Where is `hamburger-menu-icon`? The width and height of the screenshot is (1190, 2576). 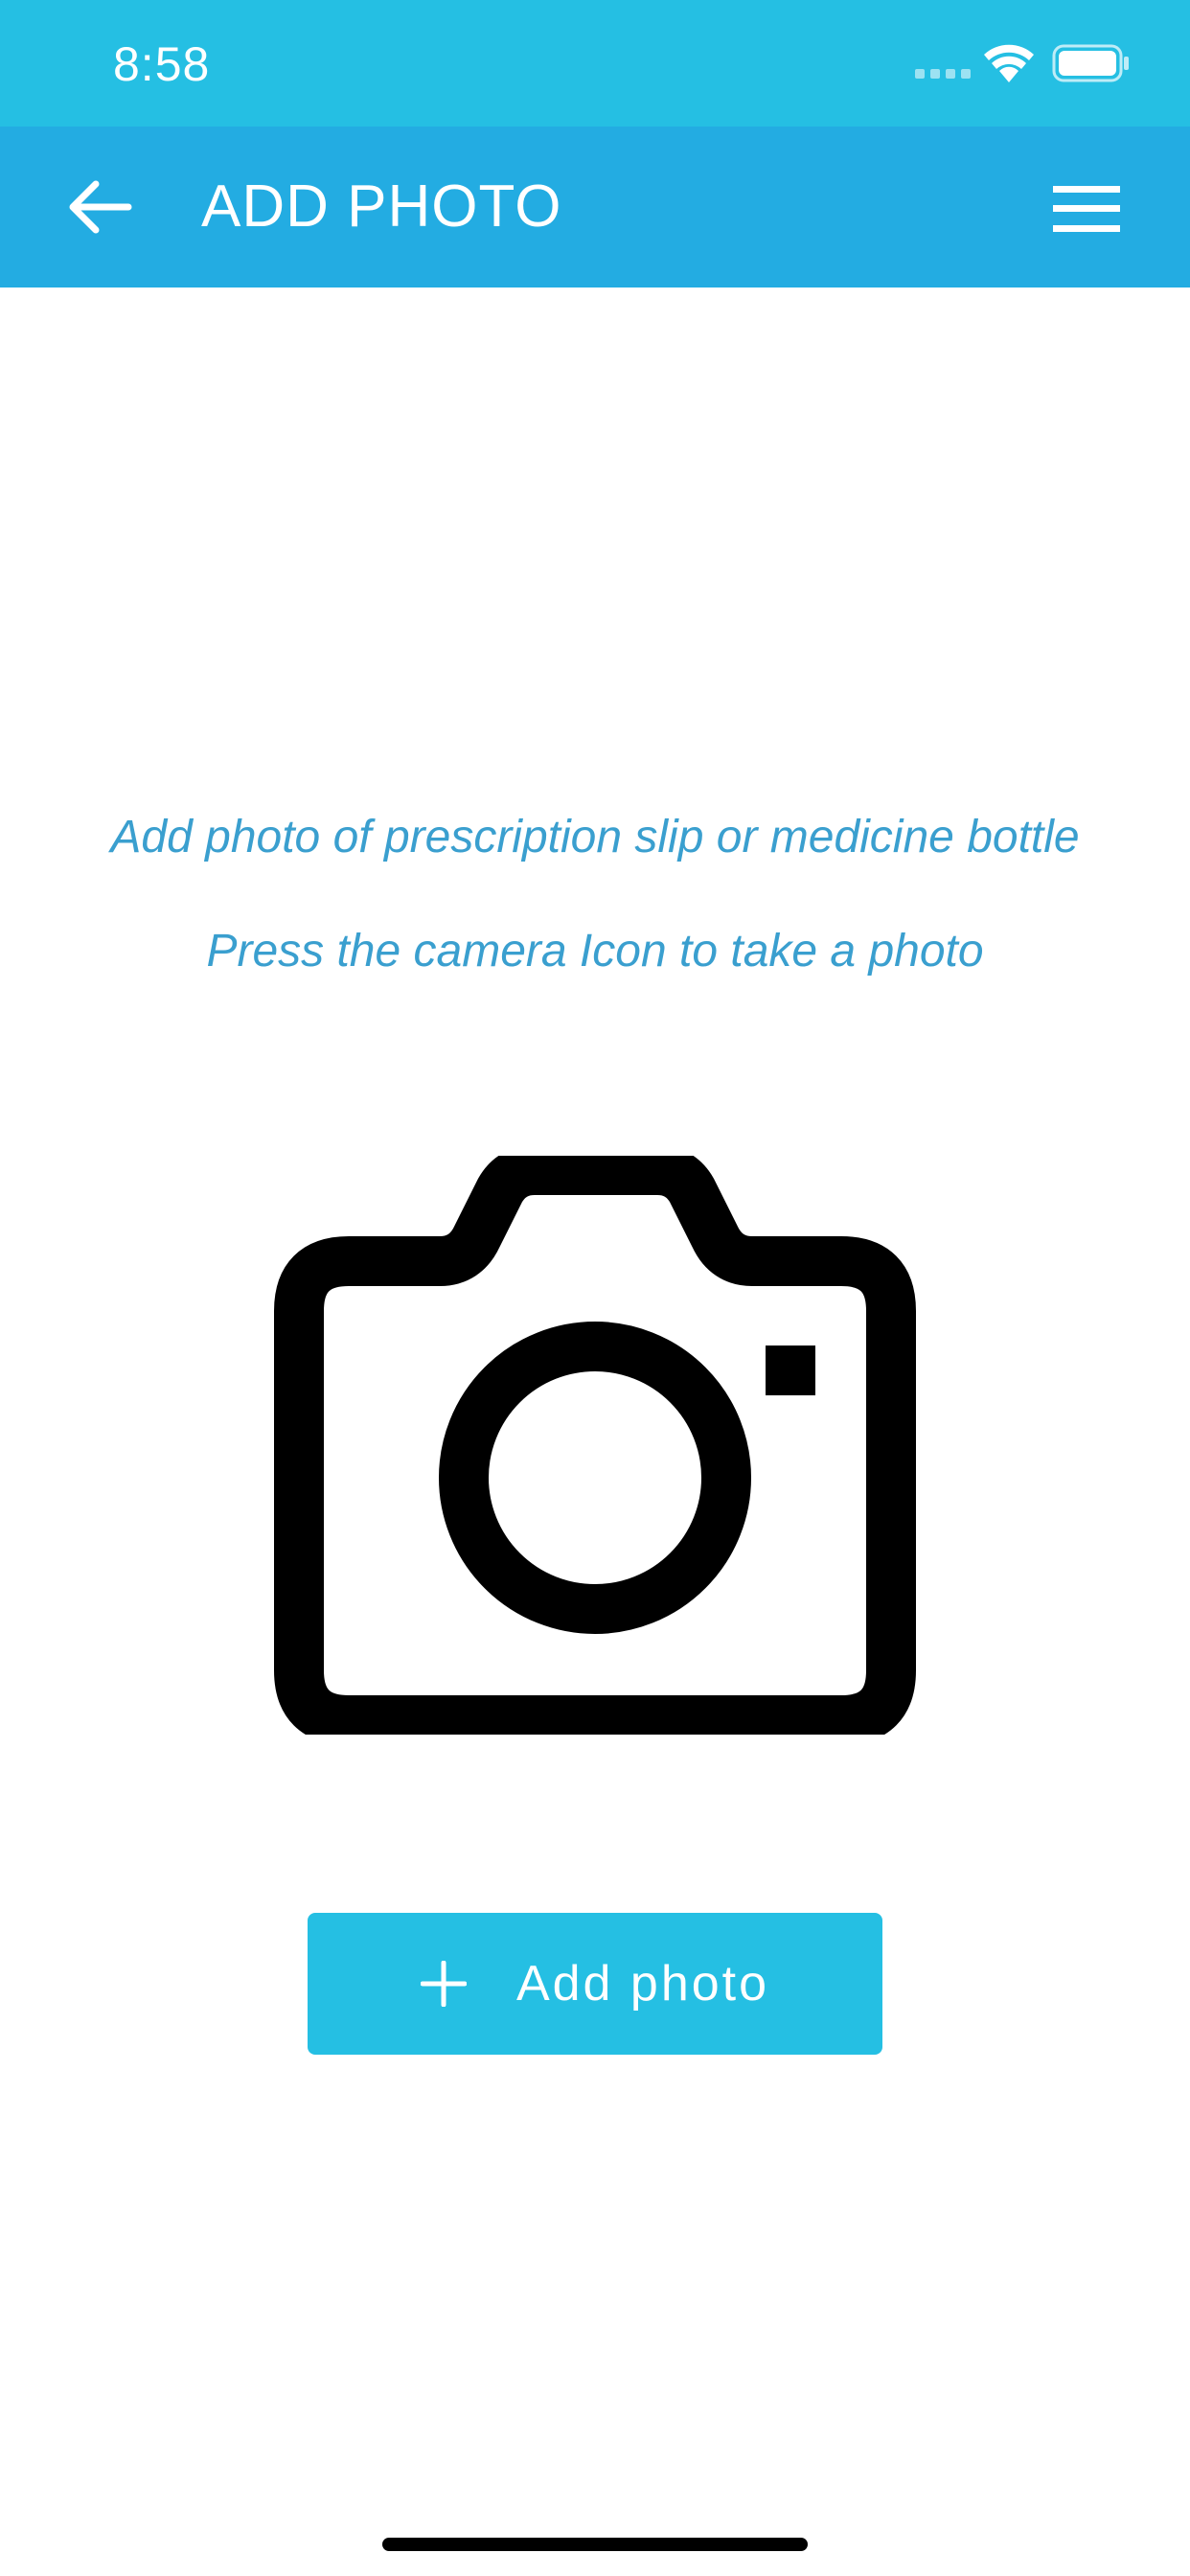
hamburger-menu-icon is located at coordinates (1087, 209).